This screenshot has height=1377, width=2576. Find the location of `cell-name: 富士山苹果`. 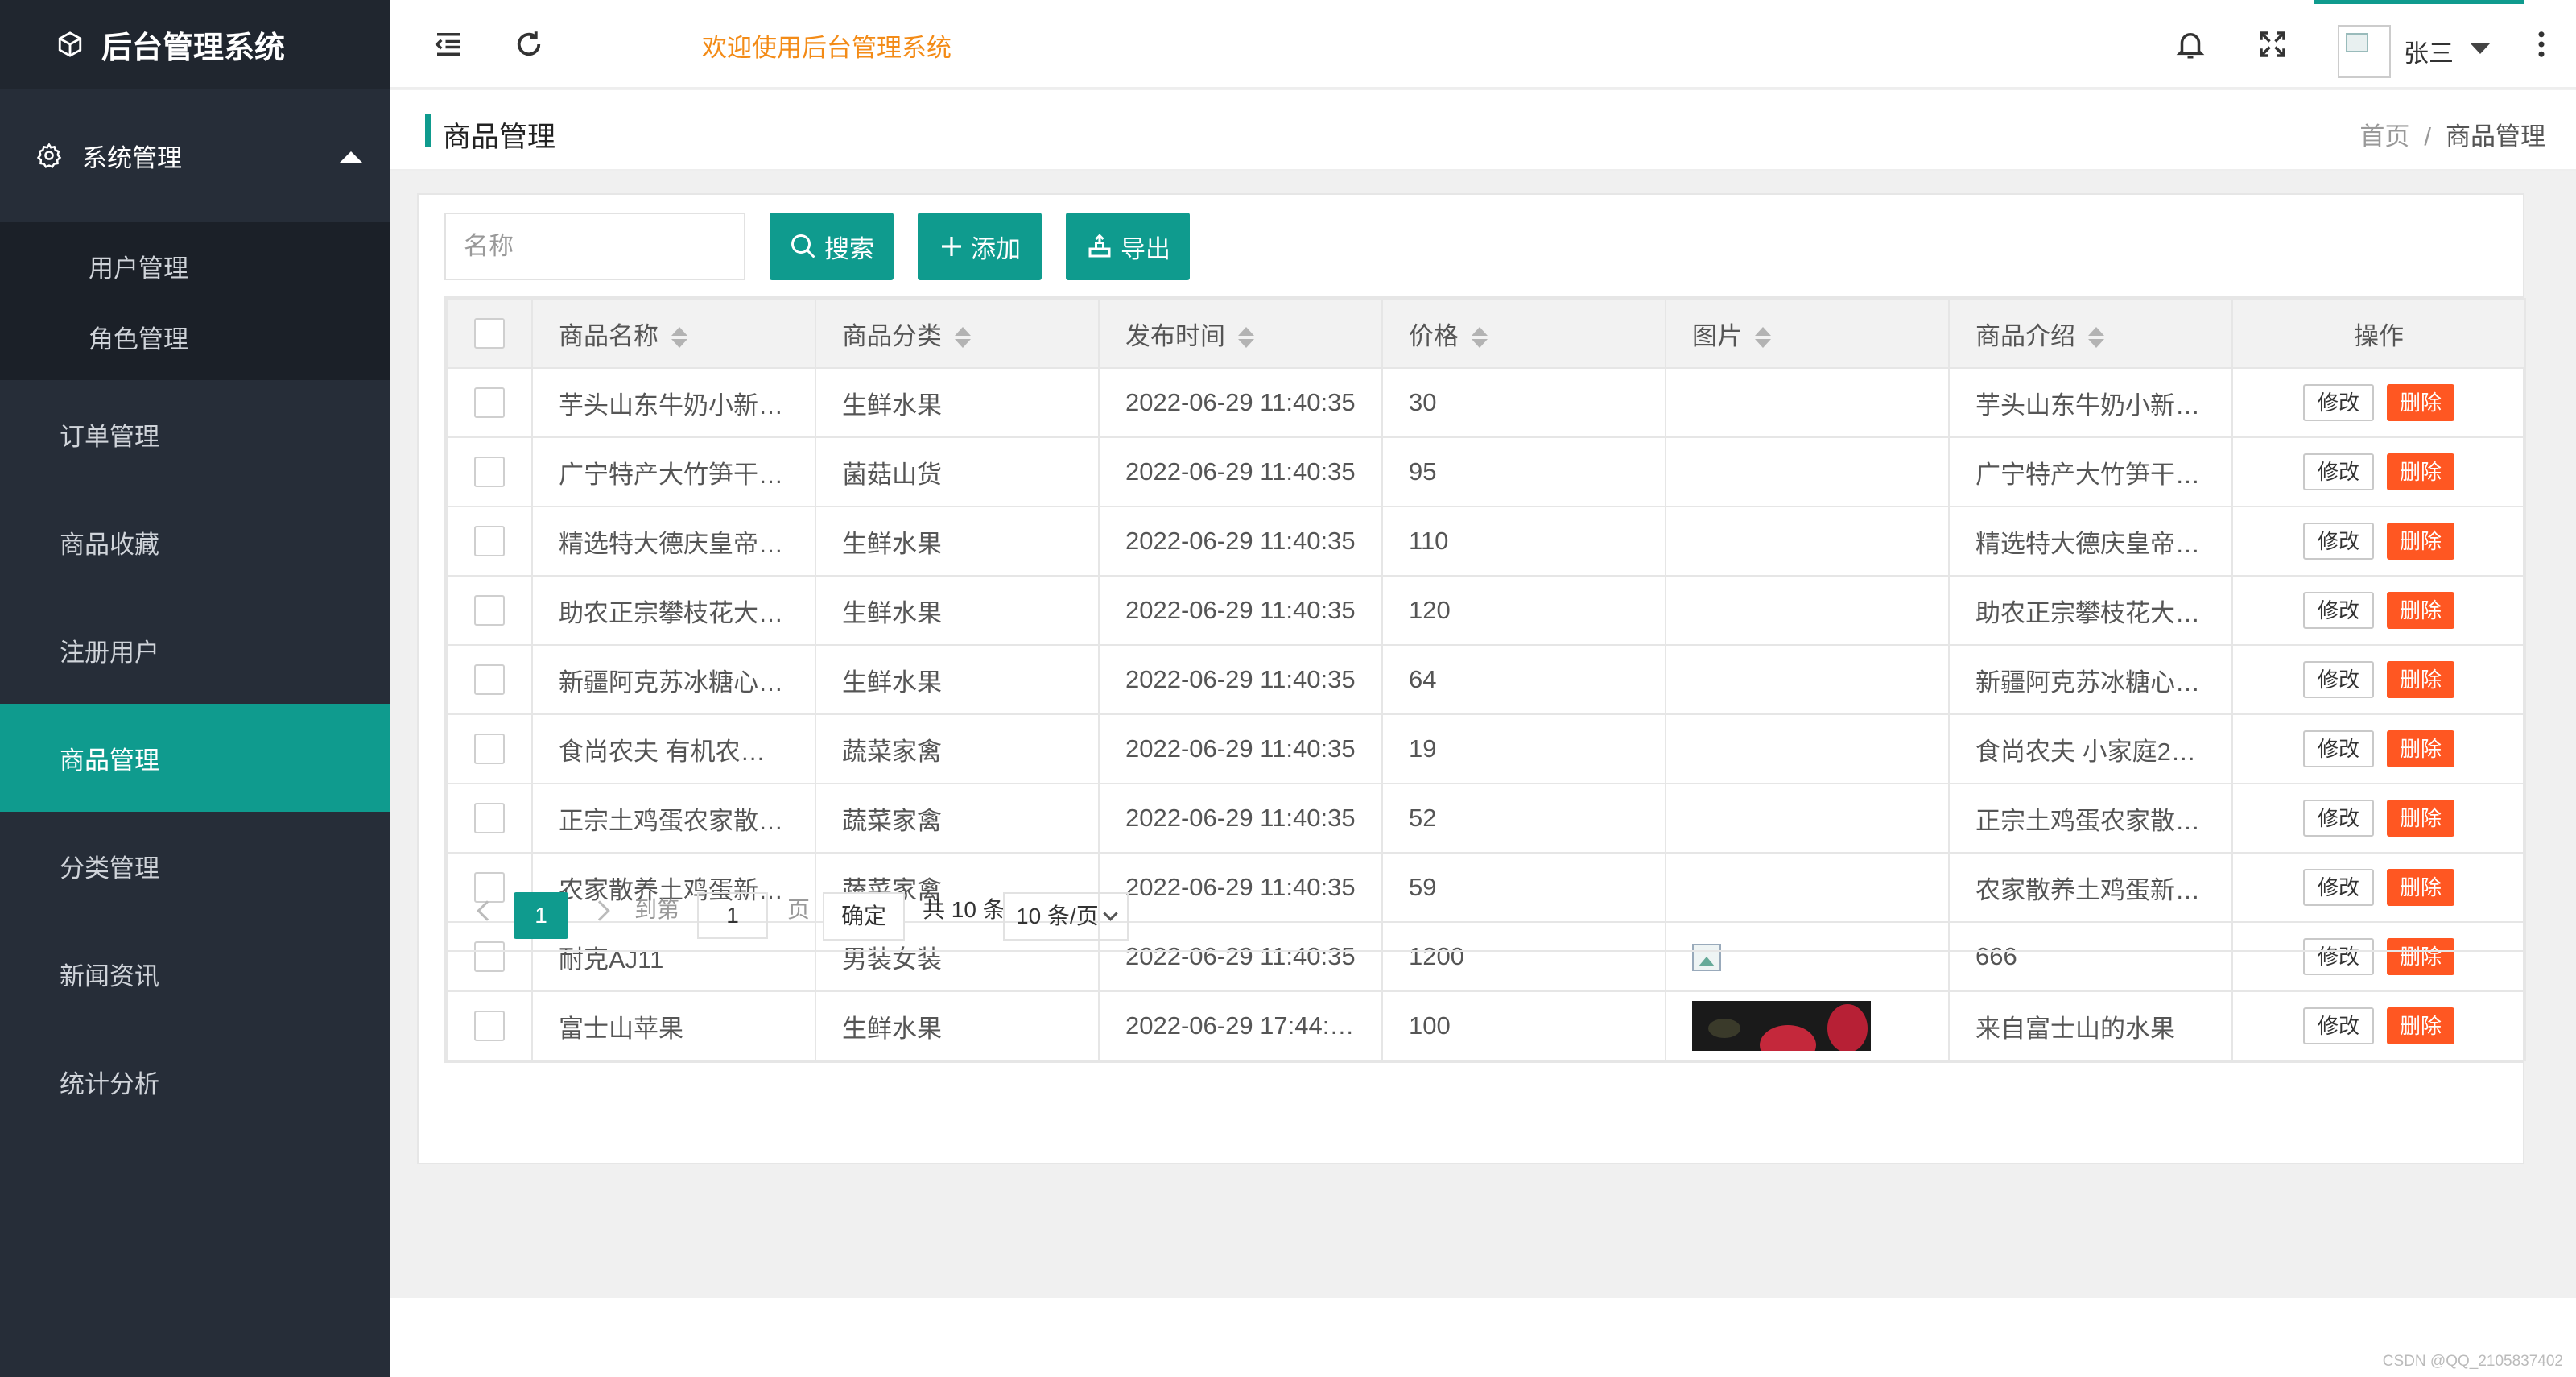

cell-name: 富士山苹果 is located at coordinates (673, 1025).